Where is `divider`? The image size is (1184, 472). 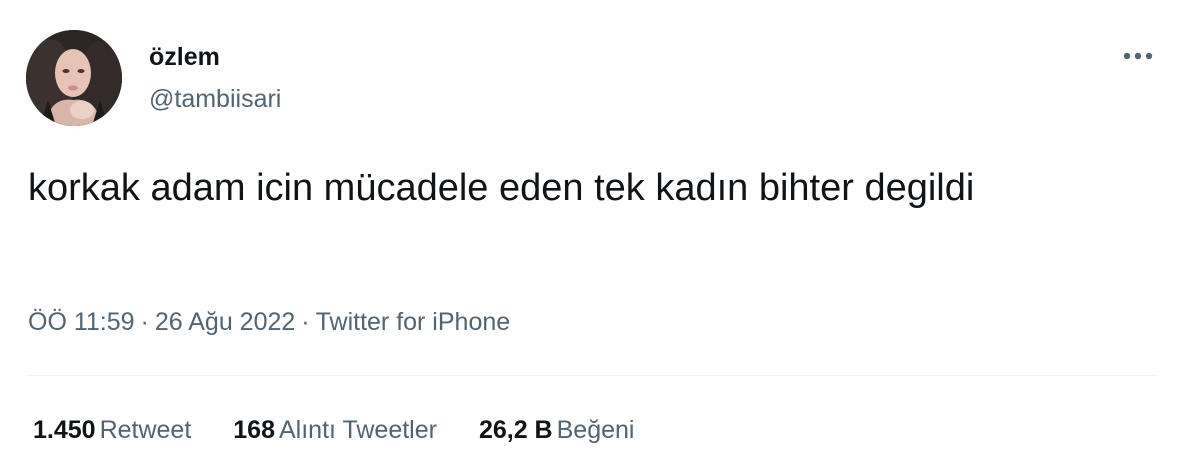
divider is located at coordinates (592, 375).